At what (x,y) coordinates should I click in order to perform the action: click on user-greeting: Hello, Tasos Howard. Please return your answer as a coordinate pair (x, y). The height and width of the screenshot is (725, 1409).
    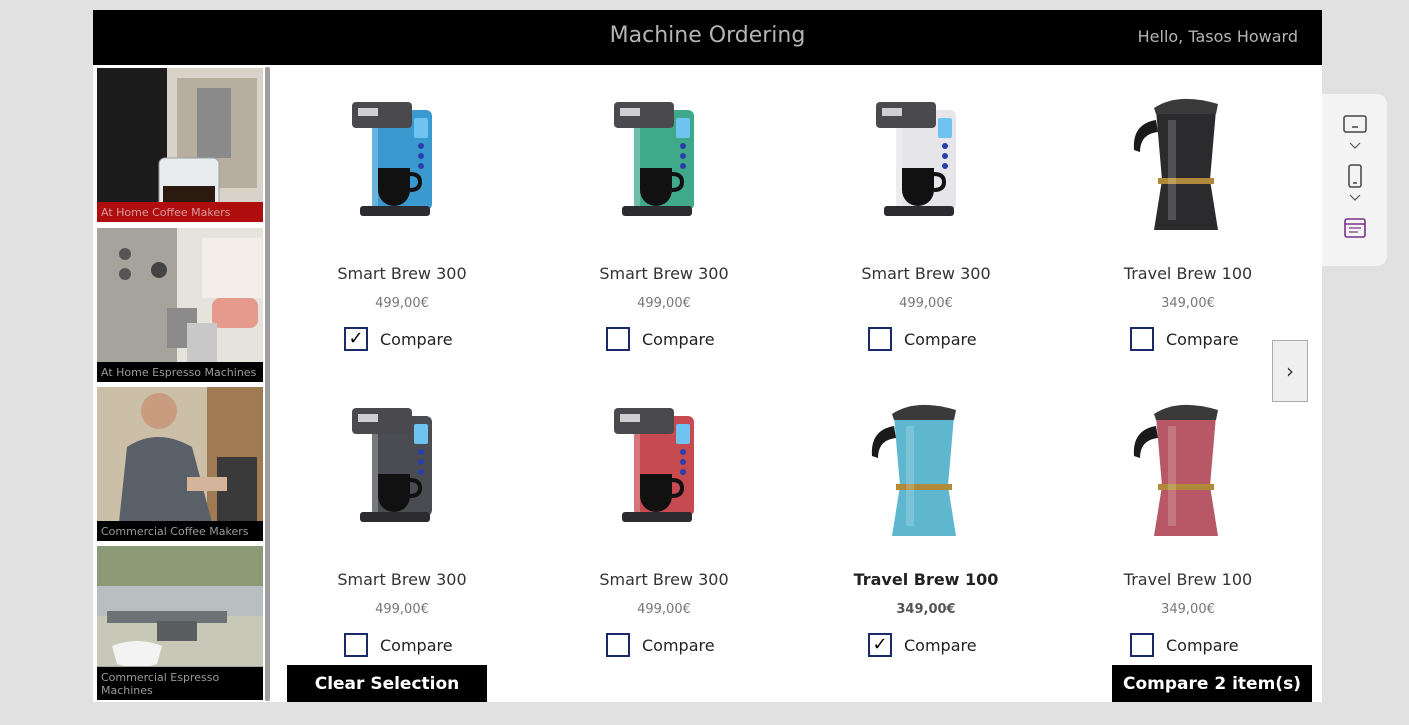
    Looking at the image, I should click on (1217, 36).